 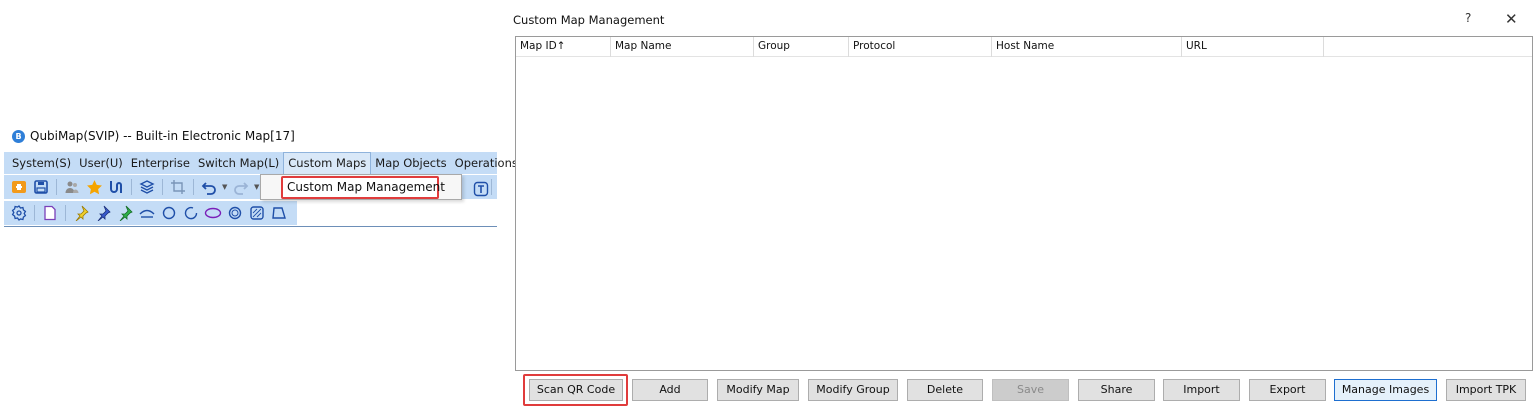 What do you see at coordinates (1511, 19) in the screenshot?
I see `close-icon: ✕` at bounding box center [1511, 19].